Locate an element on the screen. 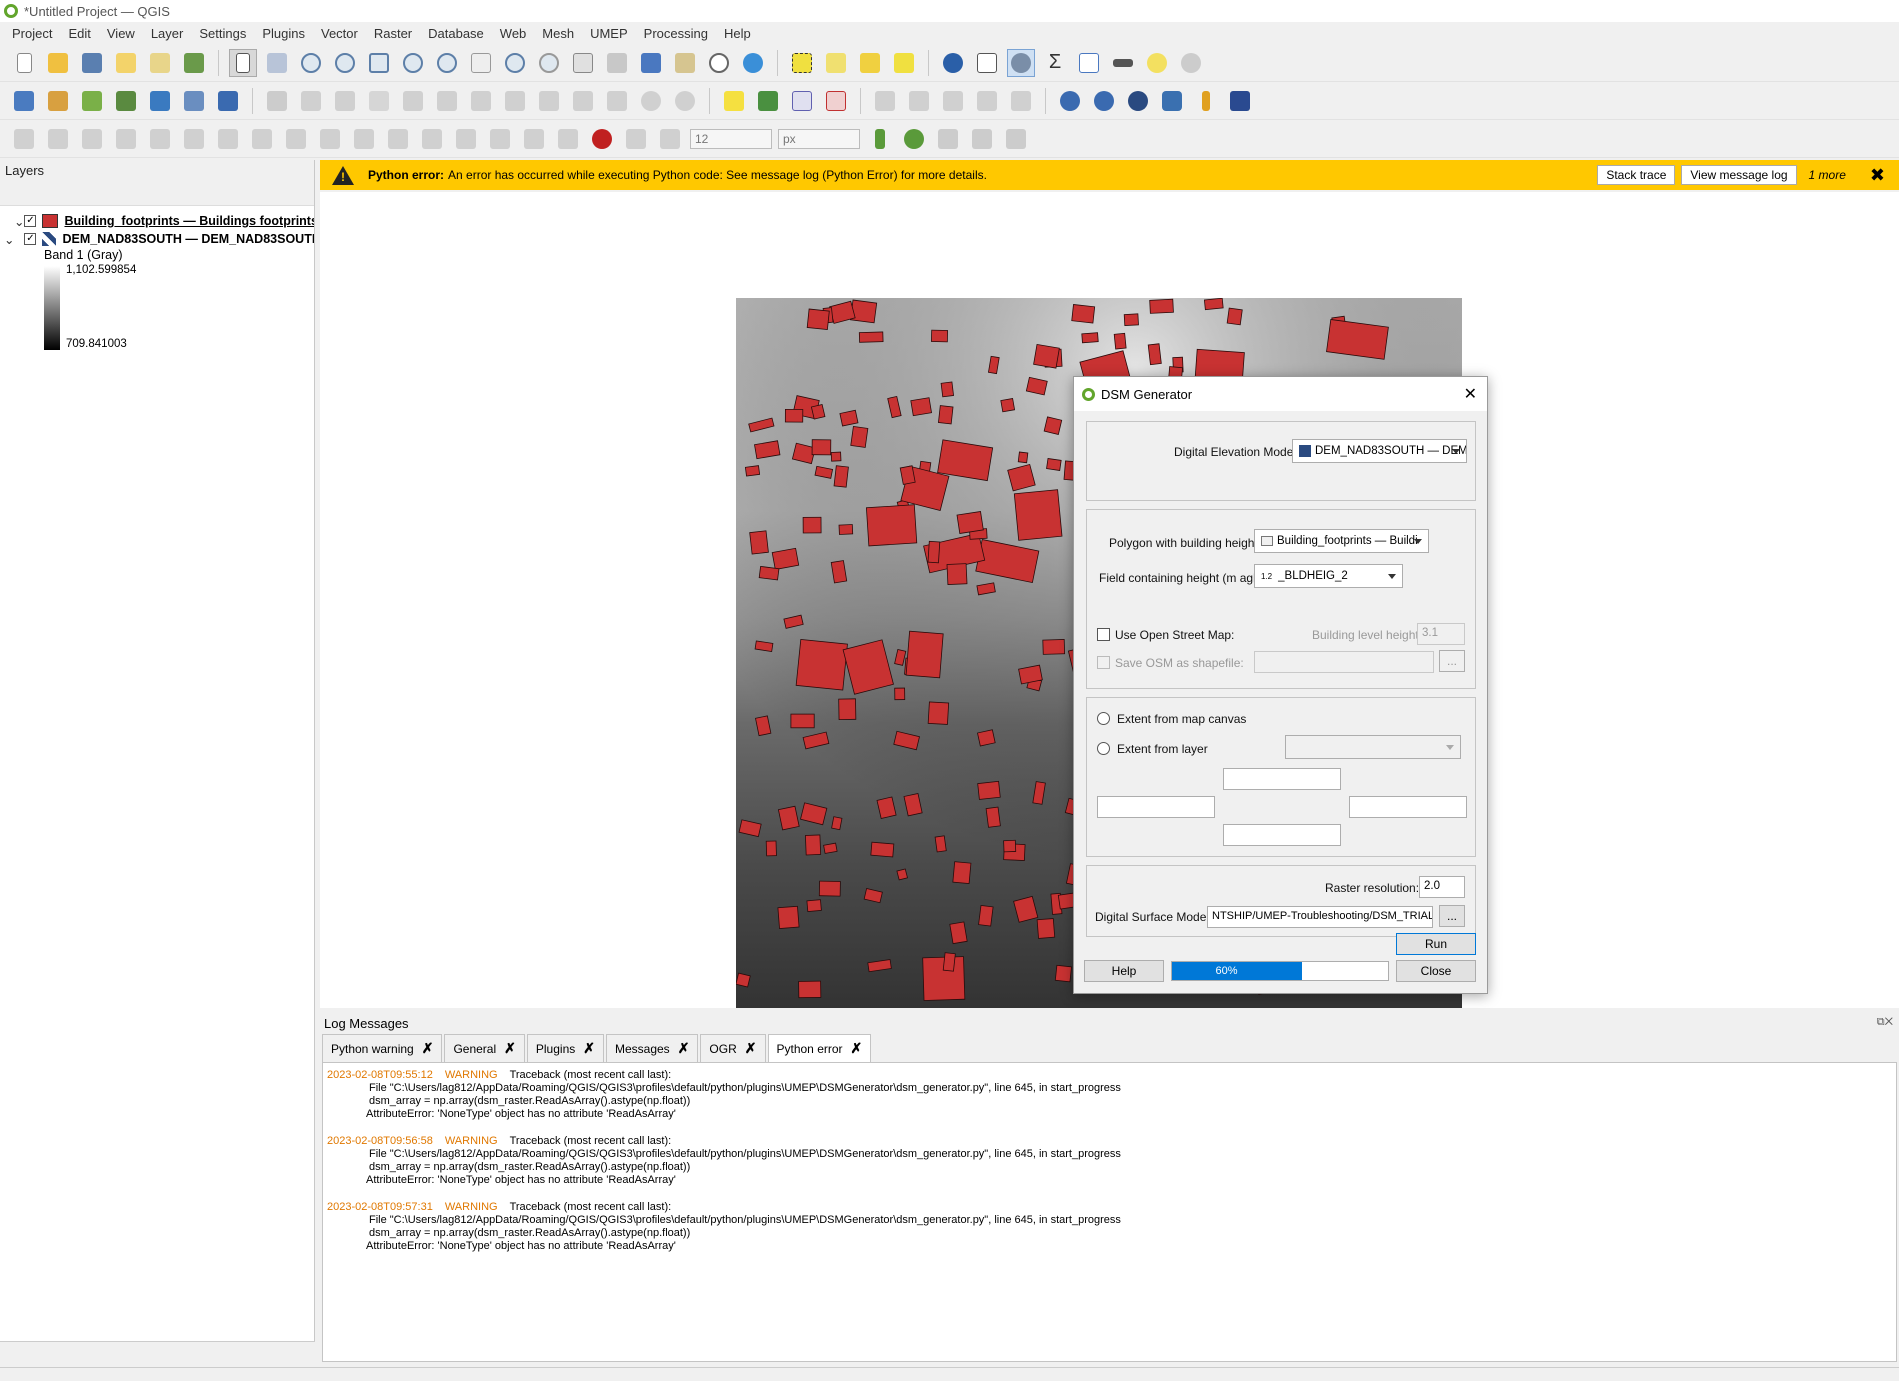  extent-canvas-radio is located at coordinates (1103, 718).